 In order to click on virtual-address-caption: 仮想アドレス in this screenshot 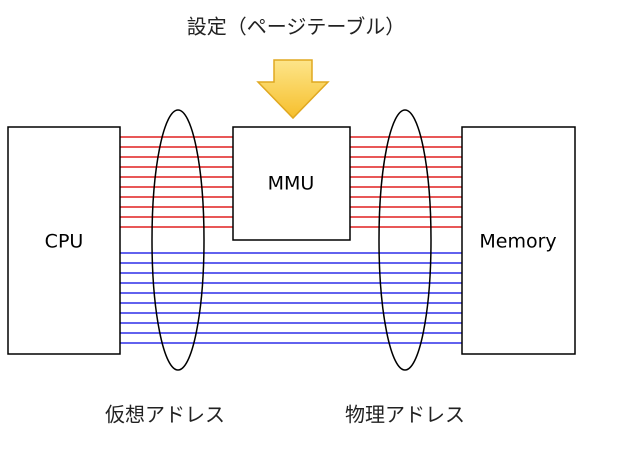, I will do `click(165, 415)`.